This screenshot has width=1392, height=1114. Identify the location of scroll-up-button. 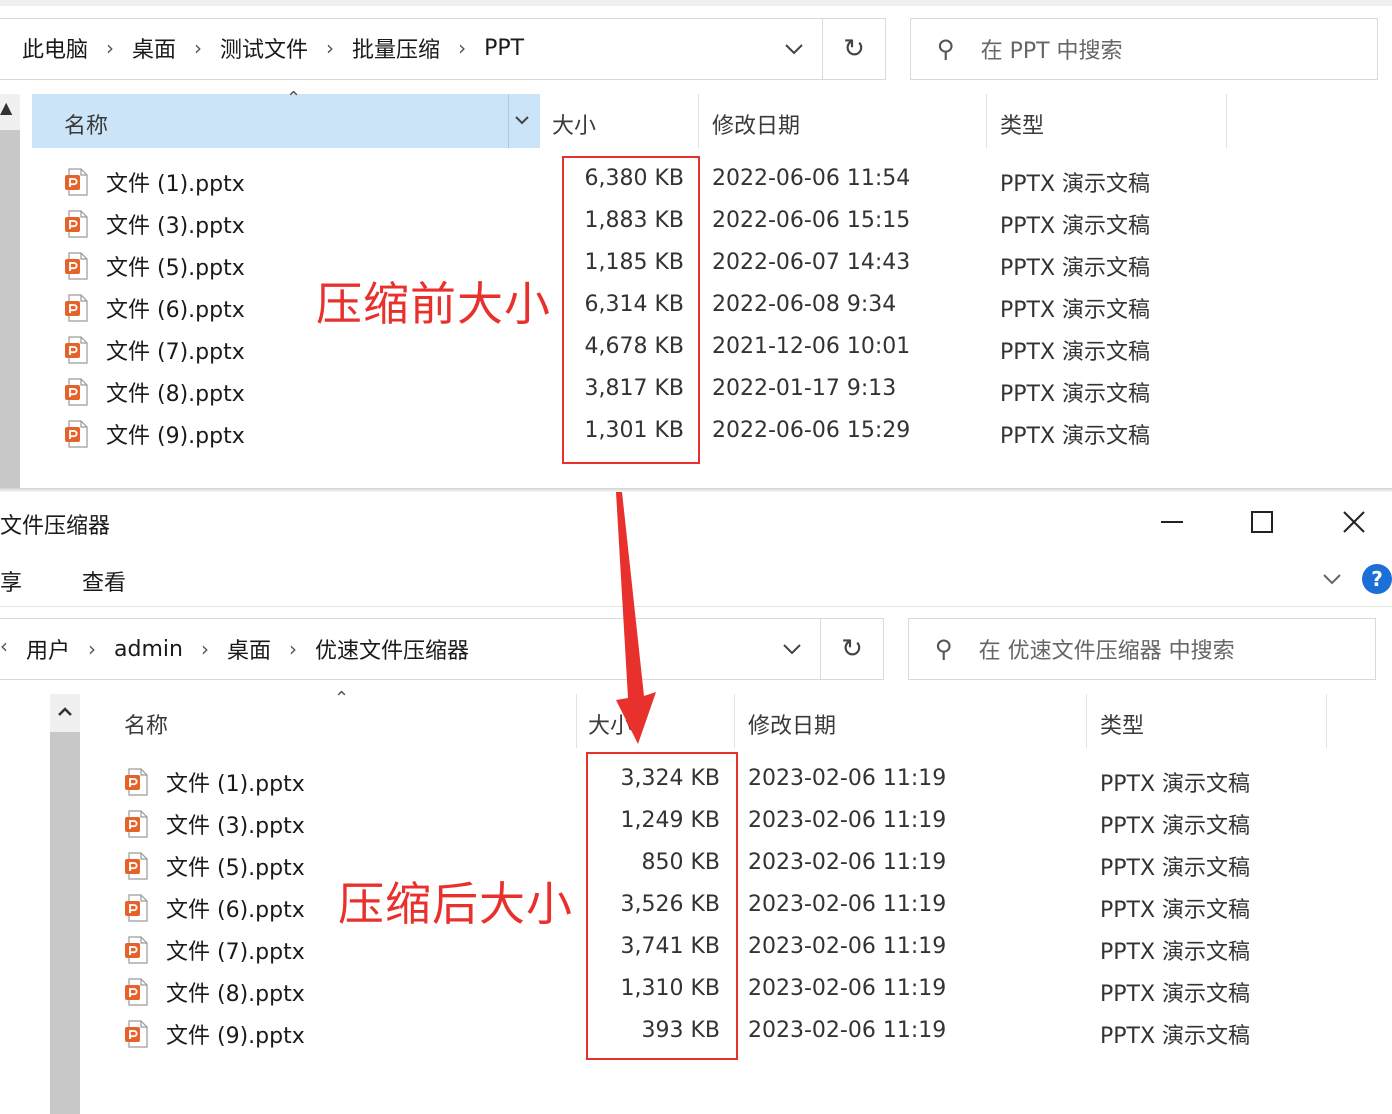
(65, 712).